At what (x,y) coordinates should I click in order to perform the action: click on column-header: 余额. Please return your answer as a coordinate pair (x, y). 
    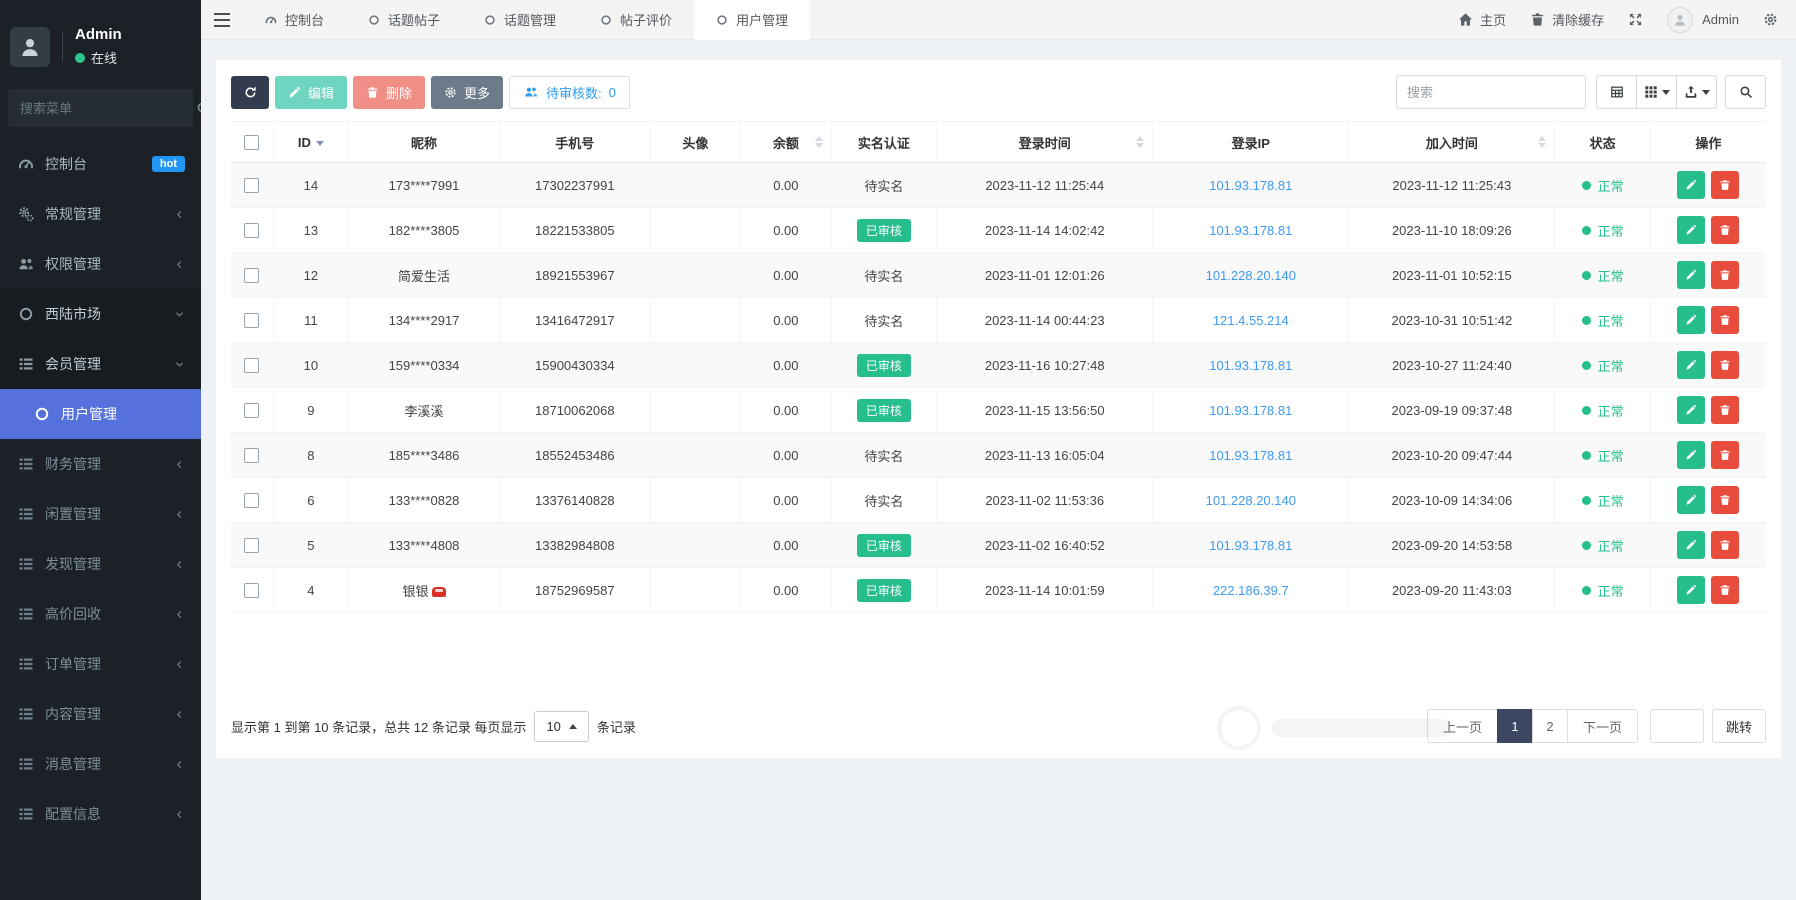
    Looking at the image, I should click on (786, 142).